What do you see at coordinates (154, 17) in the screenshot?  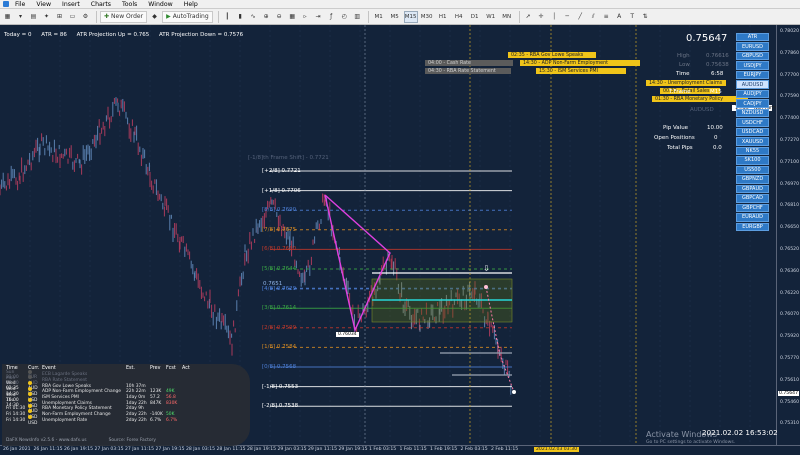 I see `metaeditor-icon: ◆` at bounding box center [154, 17].